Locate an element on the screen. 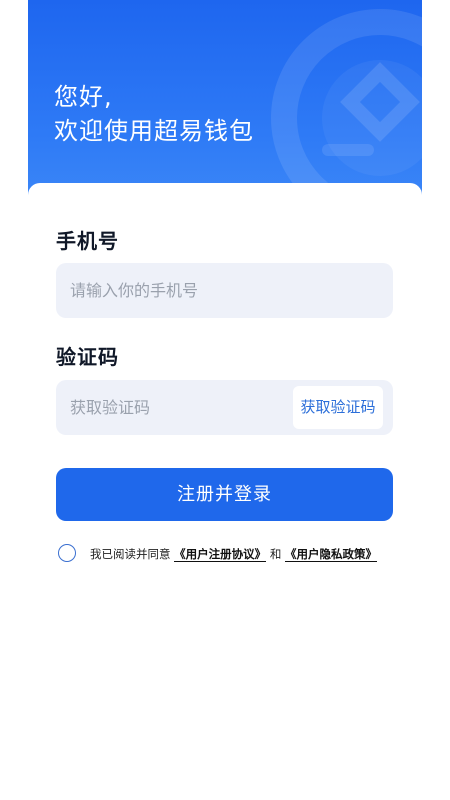  greeting-hello: 您好, is located at coordinates (83, 97).